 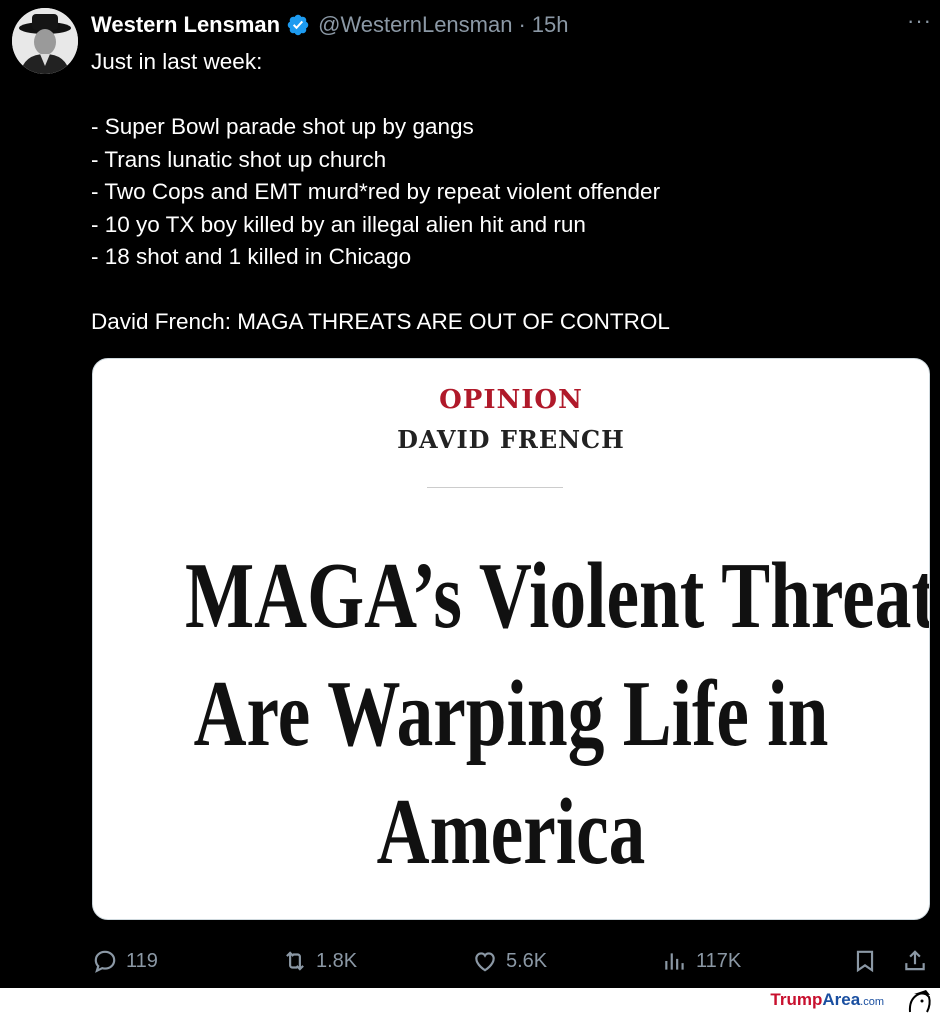 I want to click on avatar, so click(x=45, y=41).